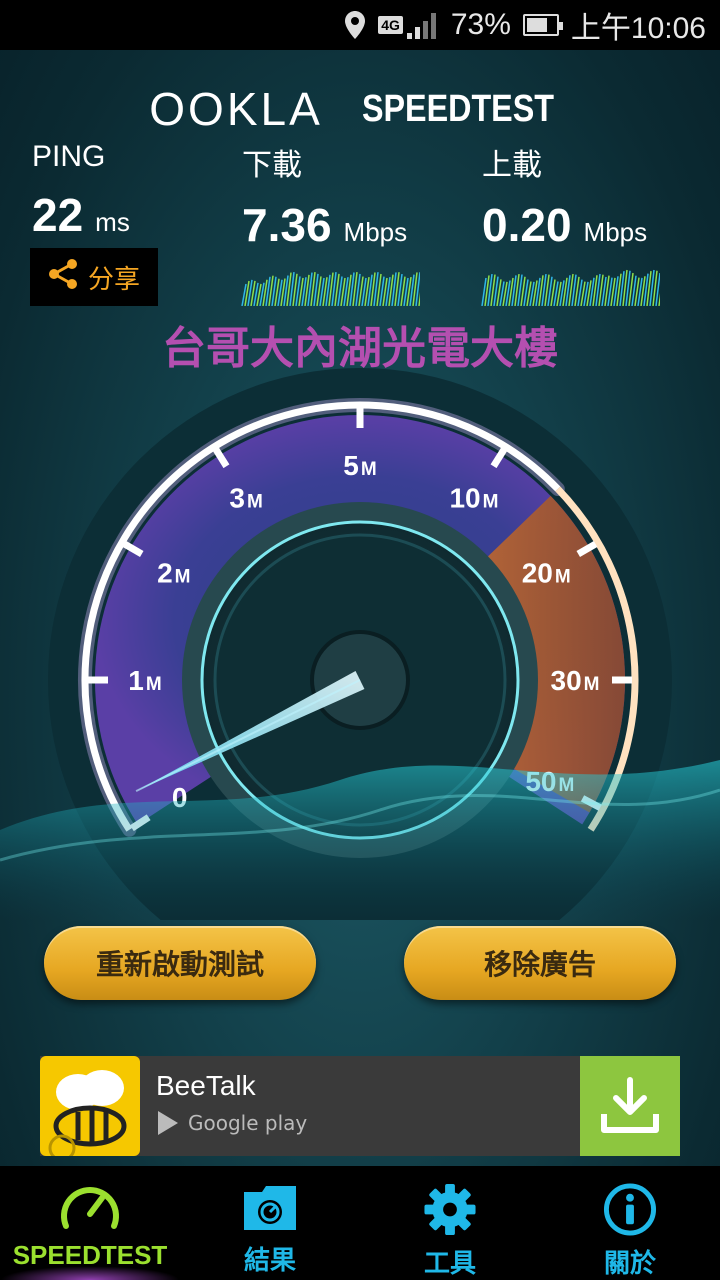 This screenshot has width=720, height=1280. What do you see at coordinates (375, 232) in the screenshot?
I see `download-unit: Mbps` at bounding box center [375, 232].